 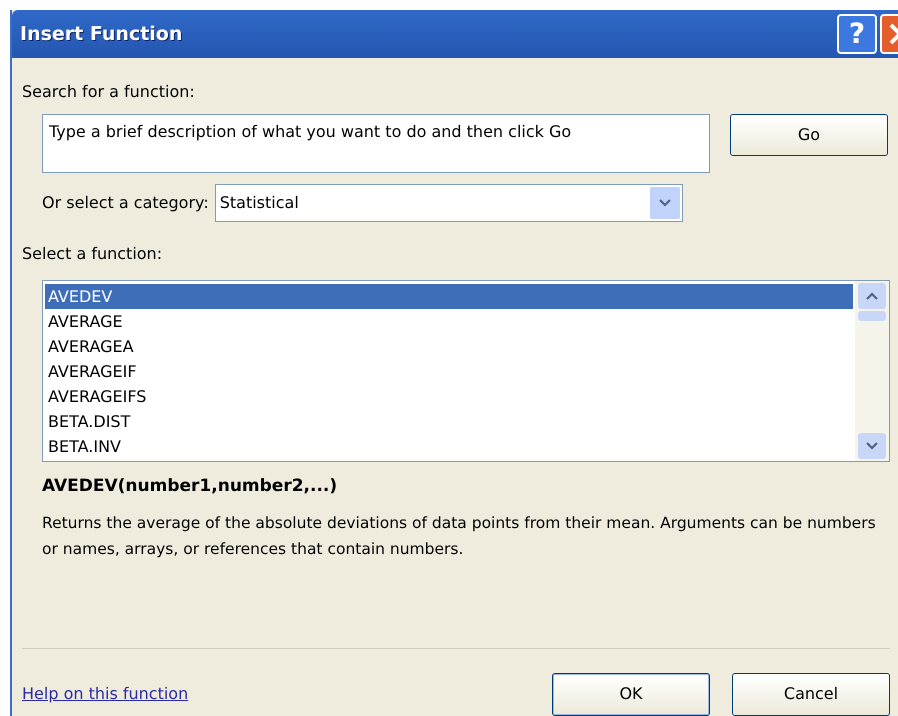 I want to click on category-dropdown: Statistical, so click(x=448, y=203).